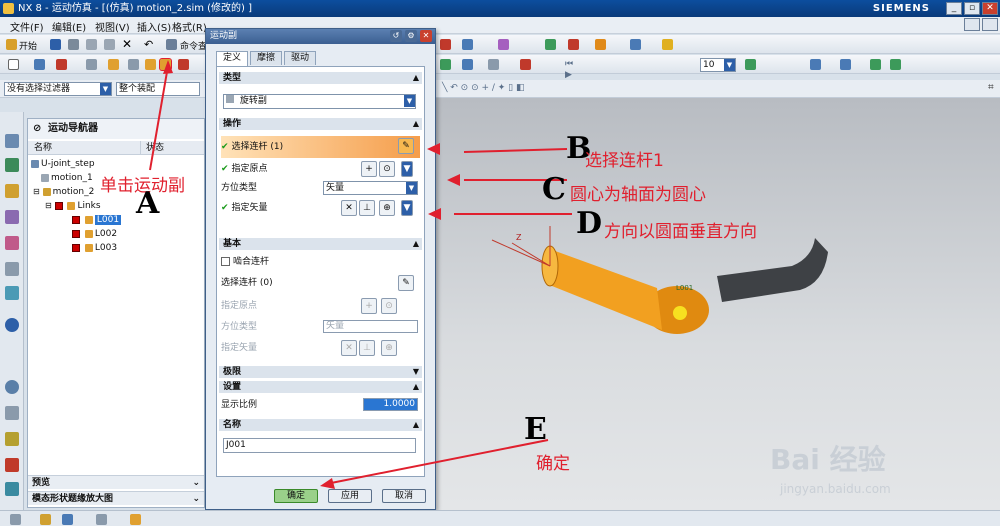  What do you see at coordinates (434, 214) in the screenshot?
I see `arrow-d-head` at bounding box center [434, 214].